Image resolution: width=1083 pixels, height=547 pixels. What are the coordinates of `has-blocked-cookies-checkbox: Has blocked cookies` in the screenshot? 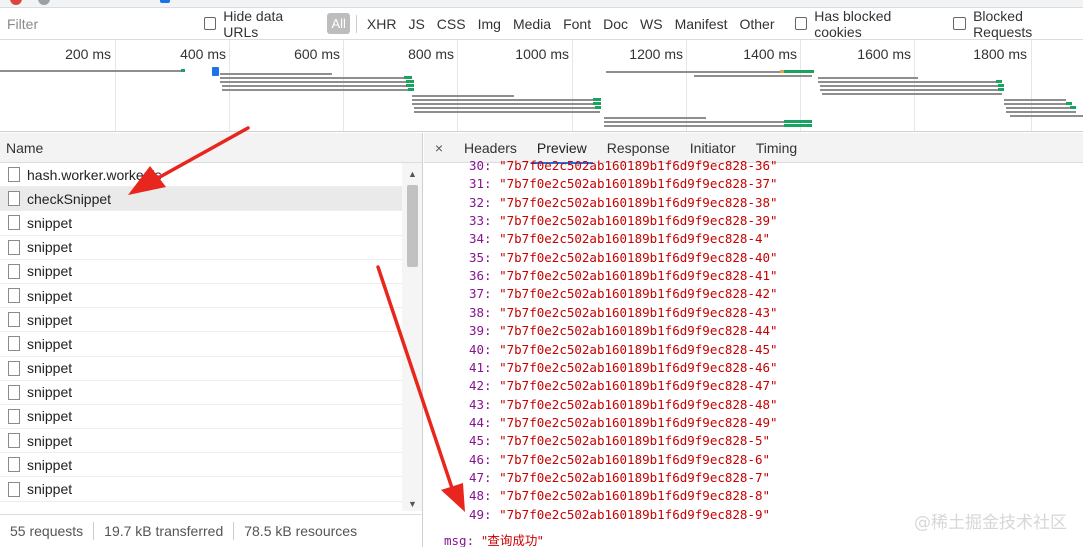 It's located at (867, 23).